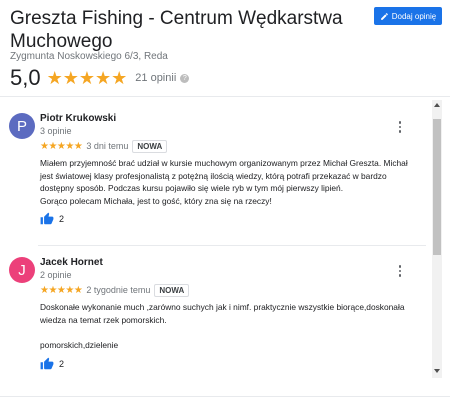 This screenshot has width=450, height=400. I want to click on reviewer-name: Jacek Hornet, so click(71, 262).